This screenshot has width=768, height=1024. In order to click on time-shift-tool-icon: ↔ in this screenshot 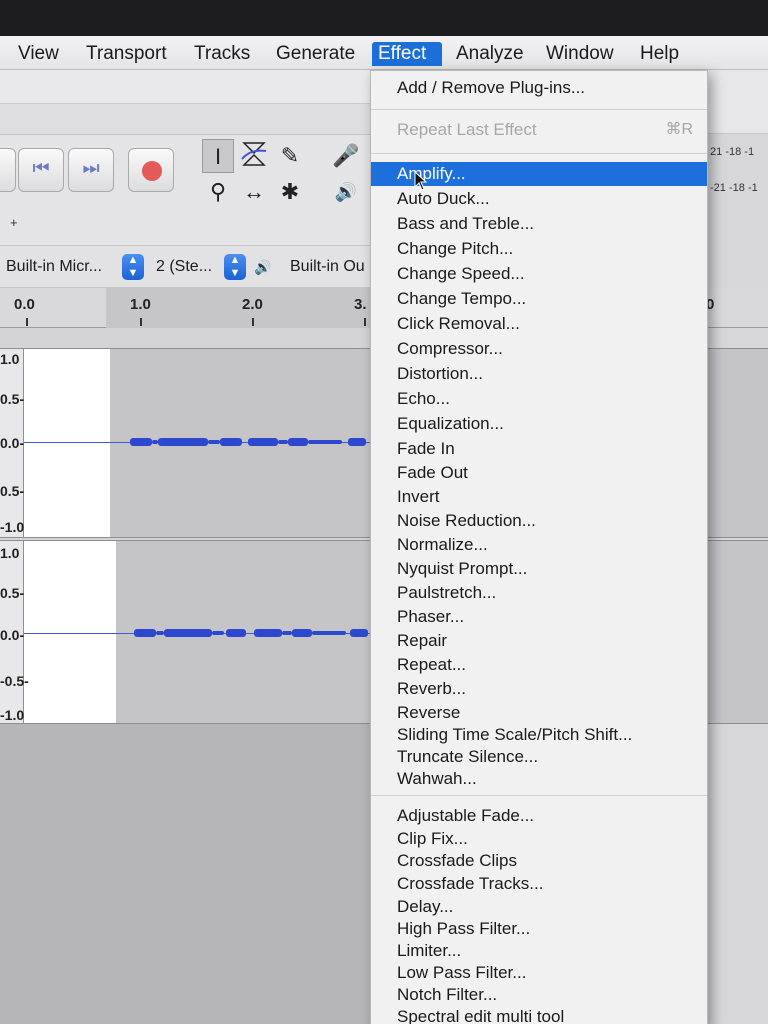, I will do `click(254, 192)`.